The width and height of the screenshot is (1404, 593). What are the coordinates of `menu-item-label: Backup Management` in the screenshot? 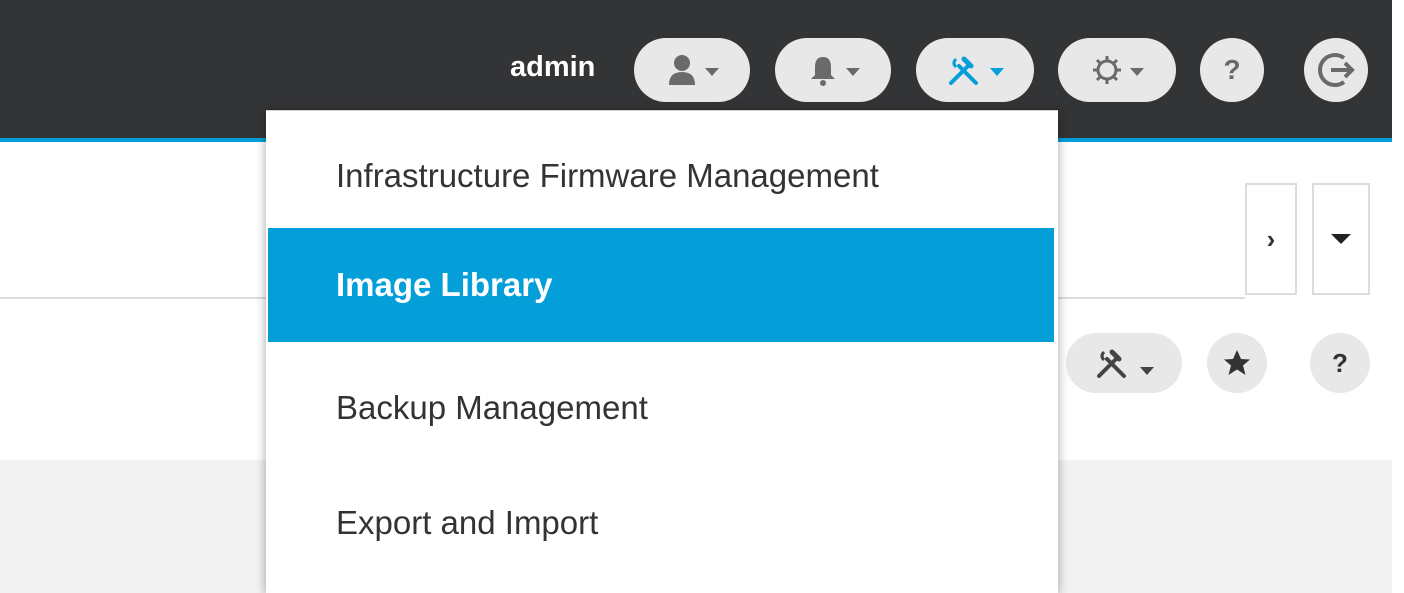 It's located at (492, 407).